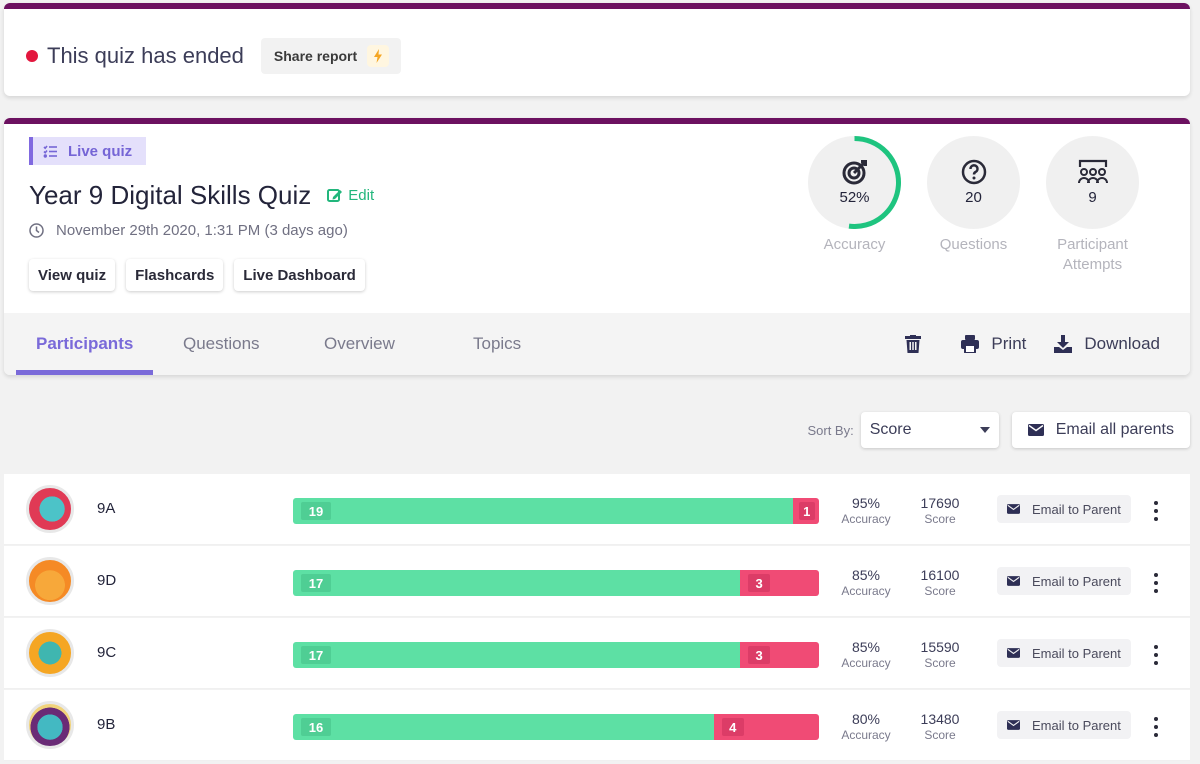  Describe the element at coordinates (973, 197) in the screenshot. I see `questions-value: 20` at that location.